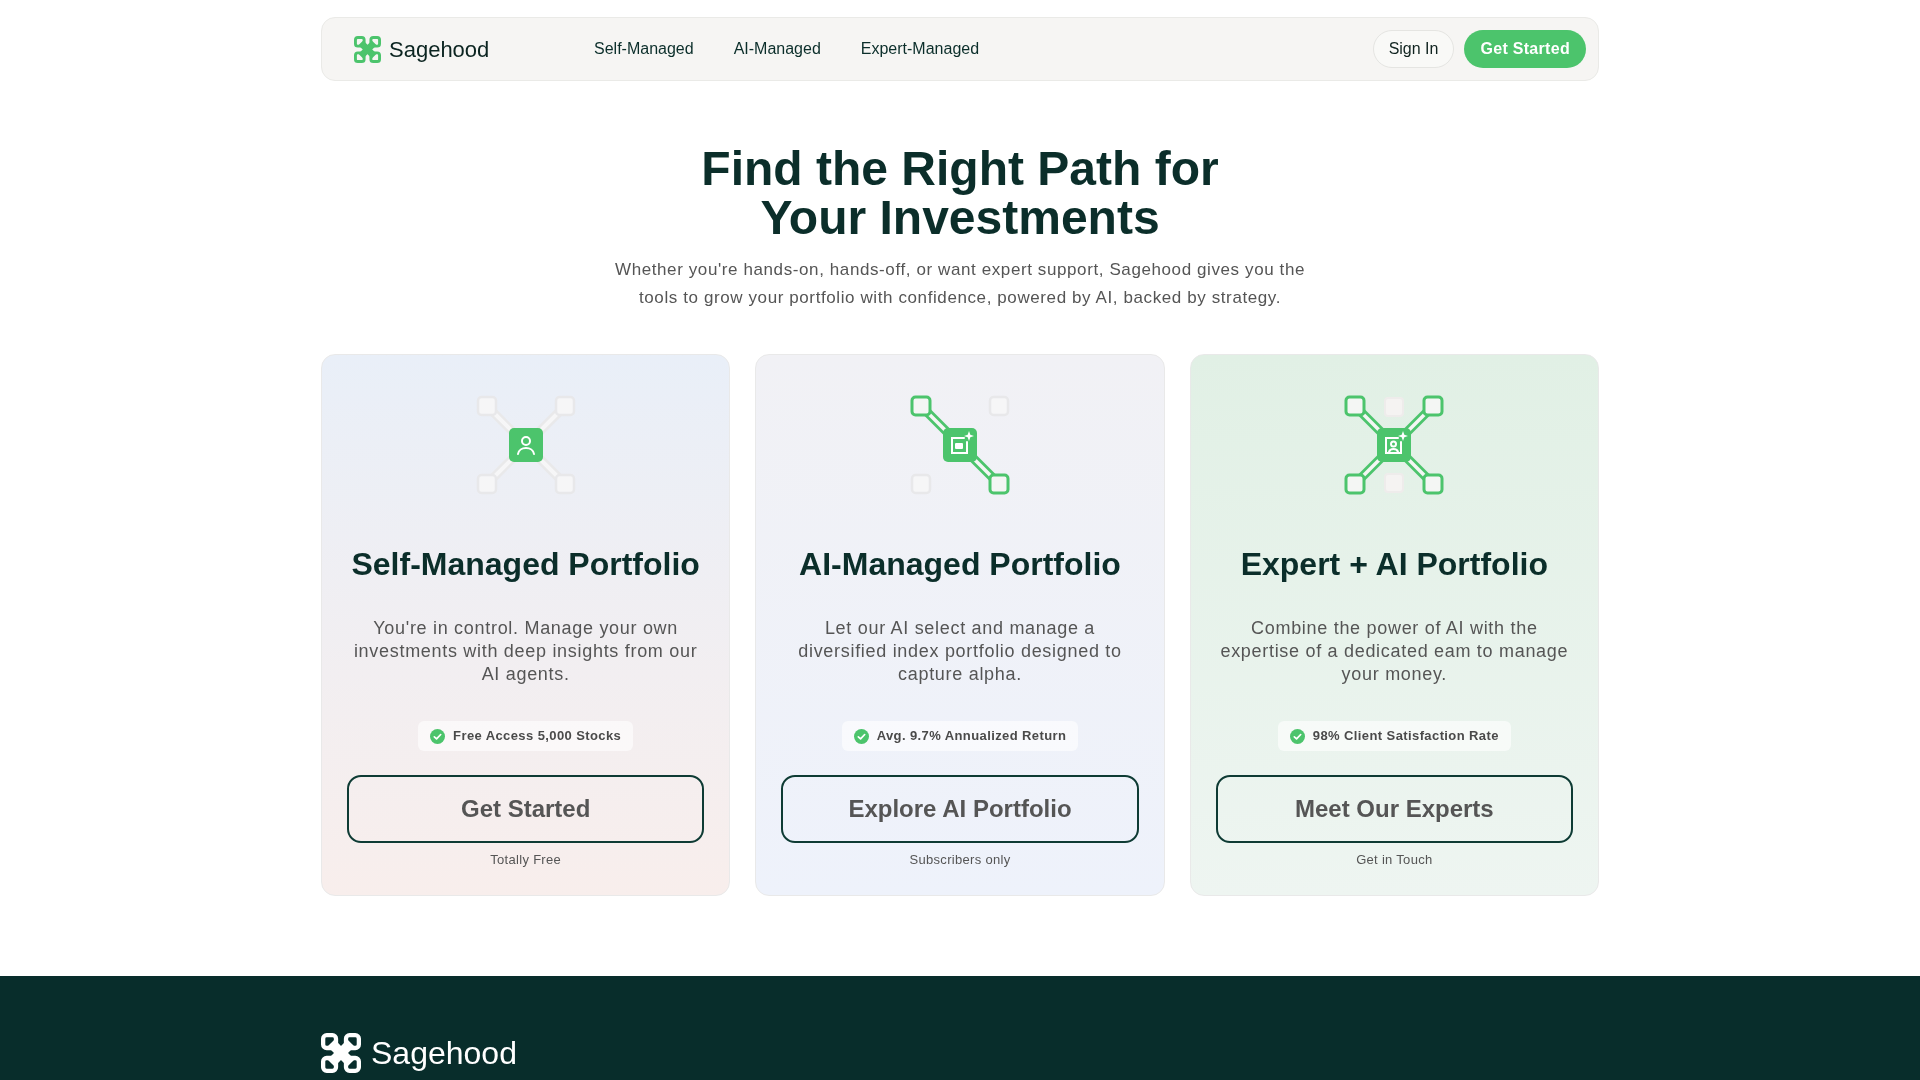 Image resolution: width=1920 pixels, height=1080 pixels. I want to click on nav-link: Expert-Managed, so click(920, 49).